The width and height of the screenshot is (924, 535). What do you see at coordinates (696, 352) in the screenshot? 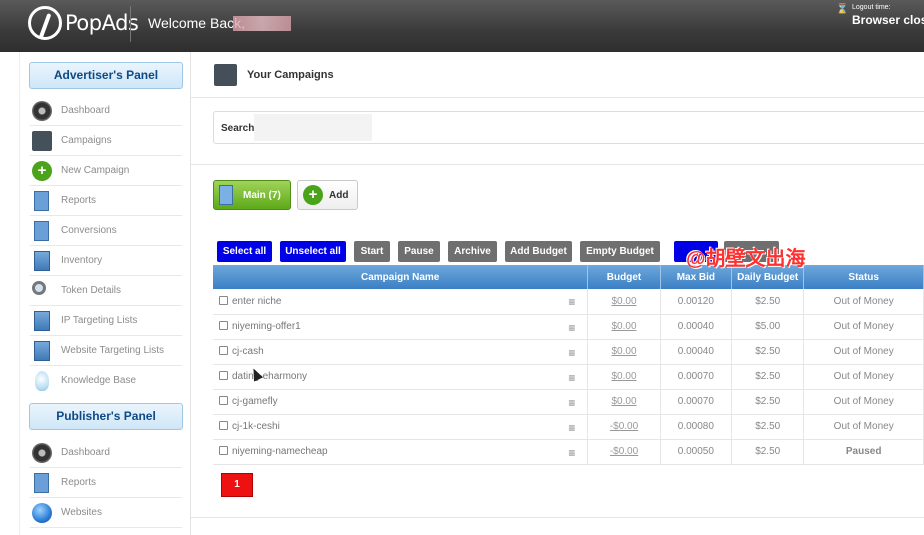
I see `max-bid-cell: 0.00040` at bounding box center [696, 352].